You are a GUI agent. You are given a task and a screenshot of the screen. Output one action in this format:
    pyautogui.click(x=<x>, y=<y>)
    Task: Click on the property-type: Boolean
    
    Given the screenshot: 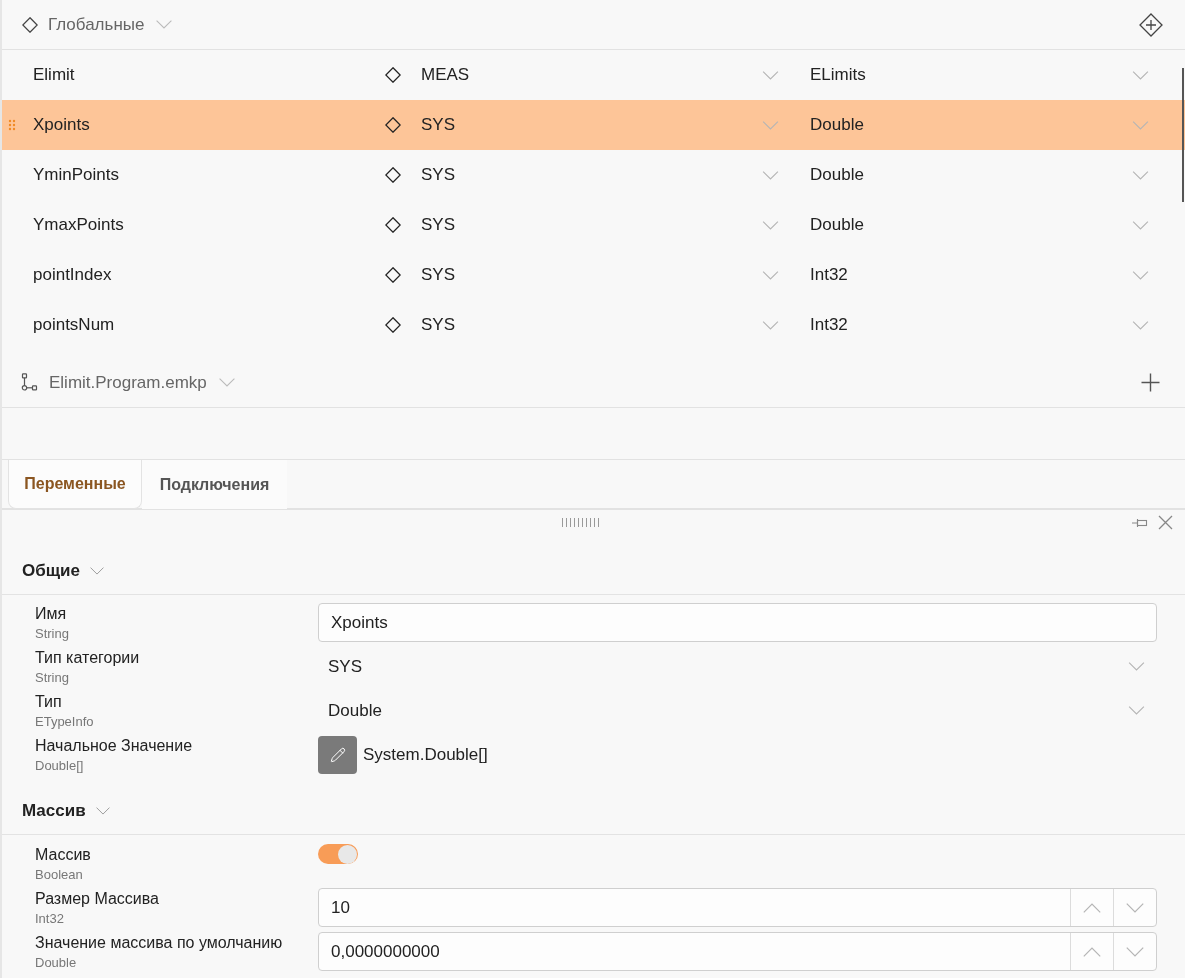 What is the action you would take?
    pyautogui.click(x=59, y=875)
    